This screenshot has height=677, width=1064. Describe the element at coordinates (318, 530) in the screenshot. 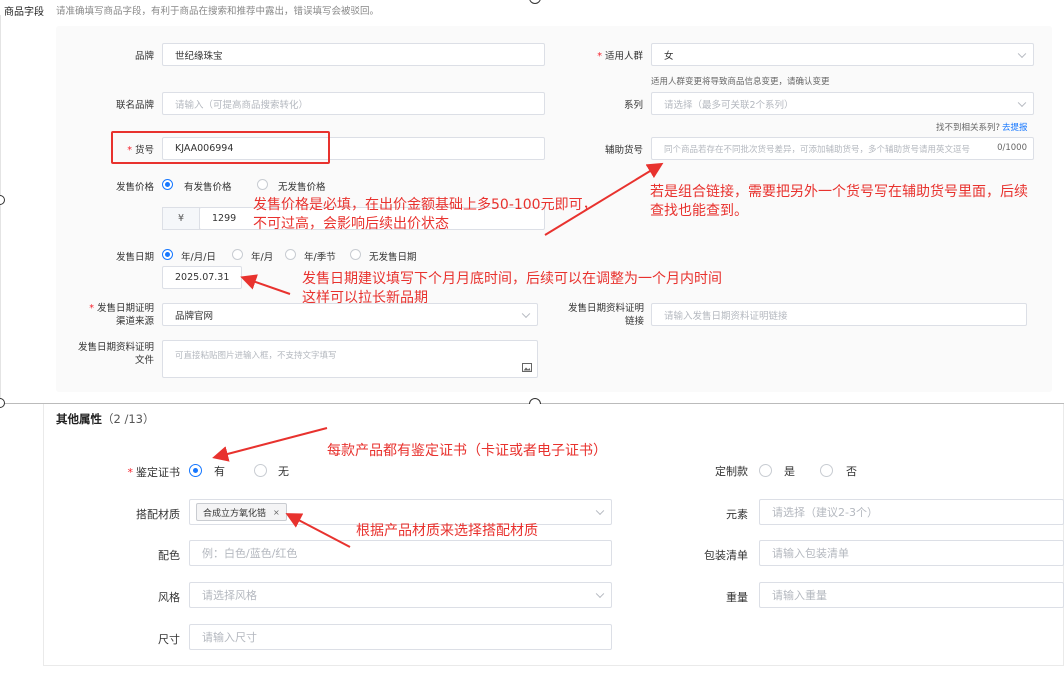

I see `material-arrow` at that location.